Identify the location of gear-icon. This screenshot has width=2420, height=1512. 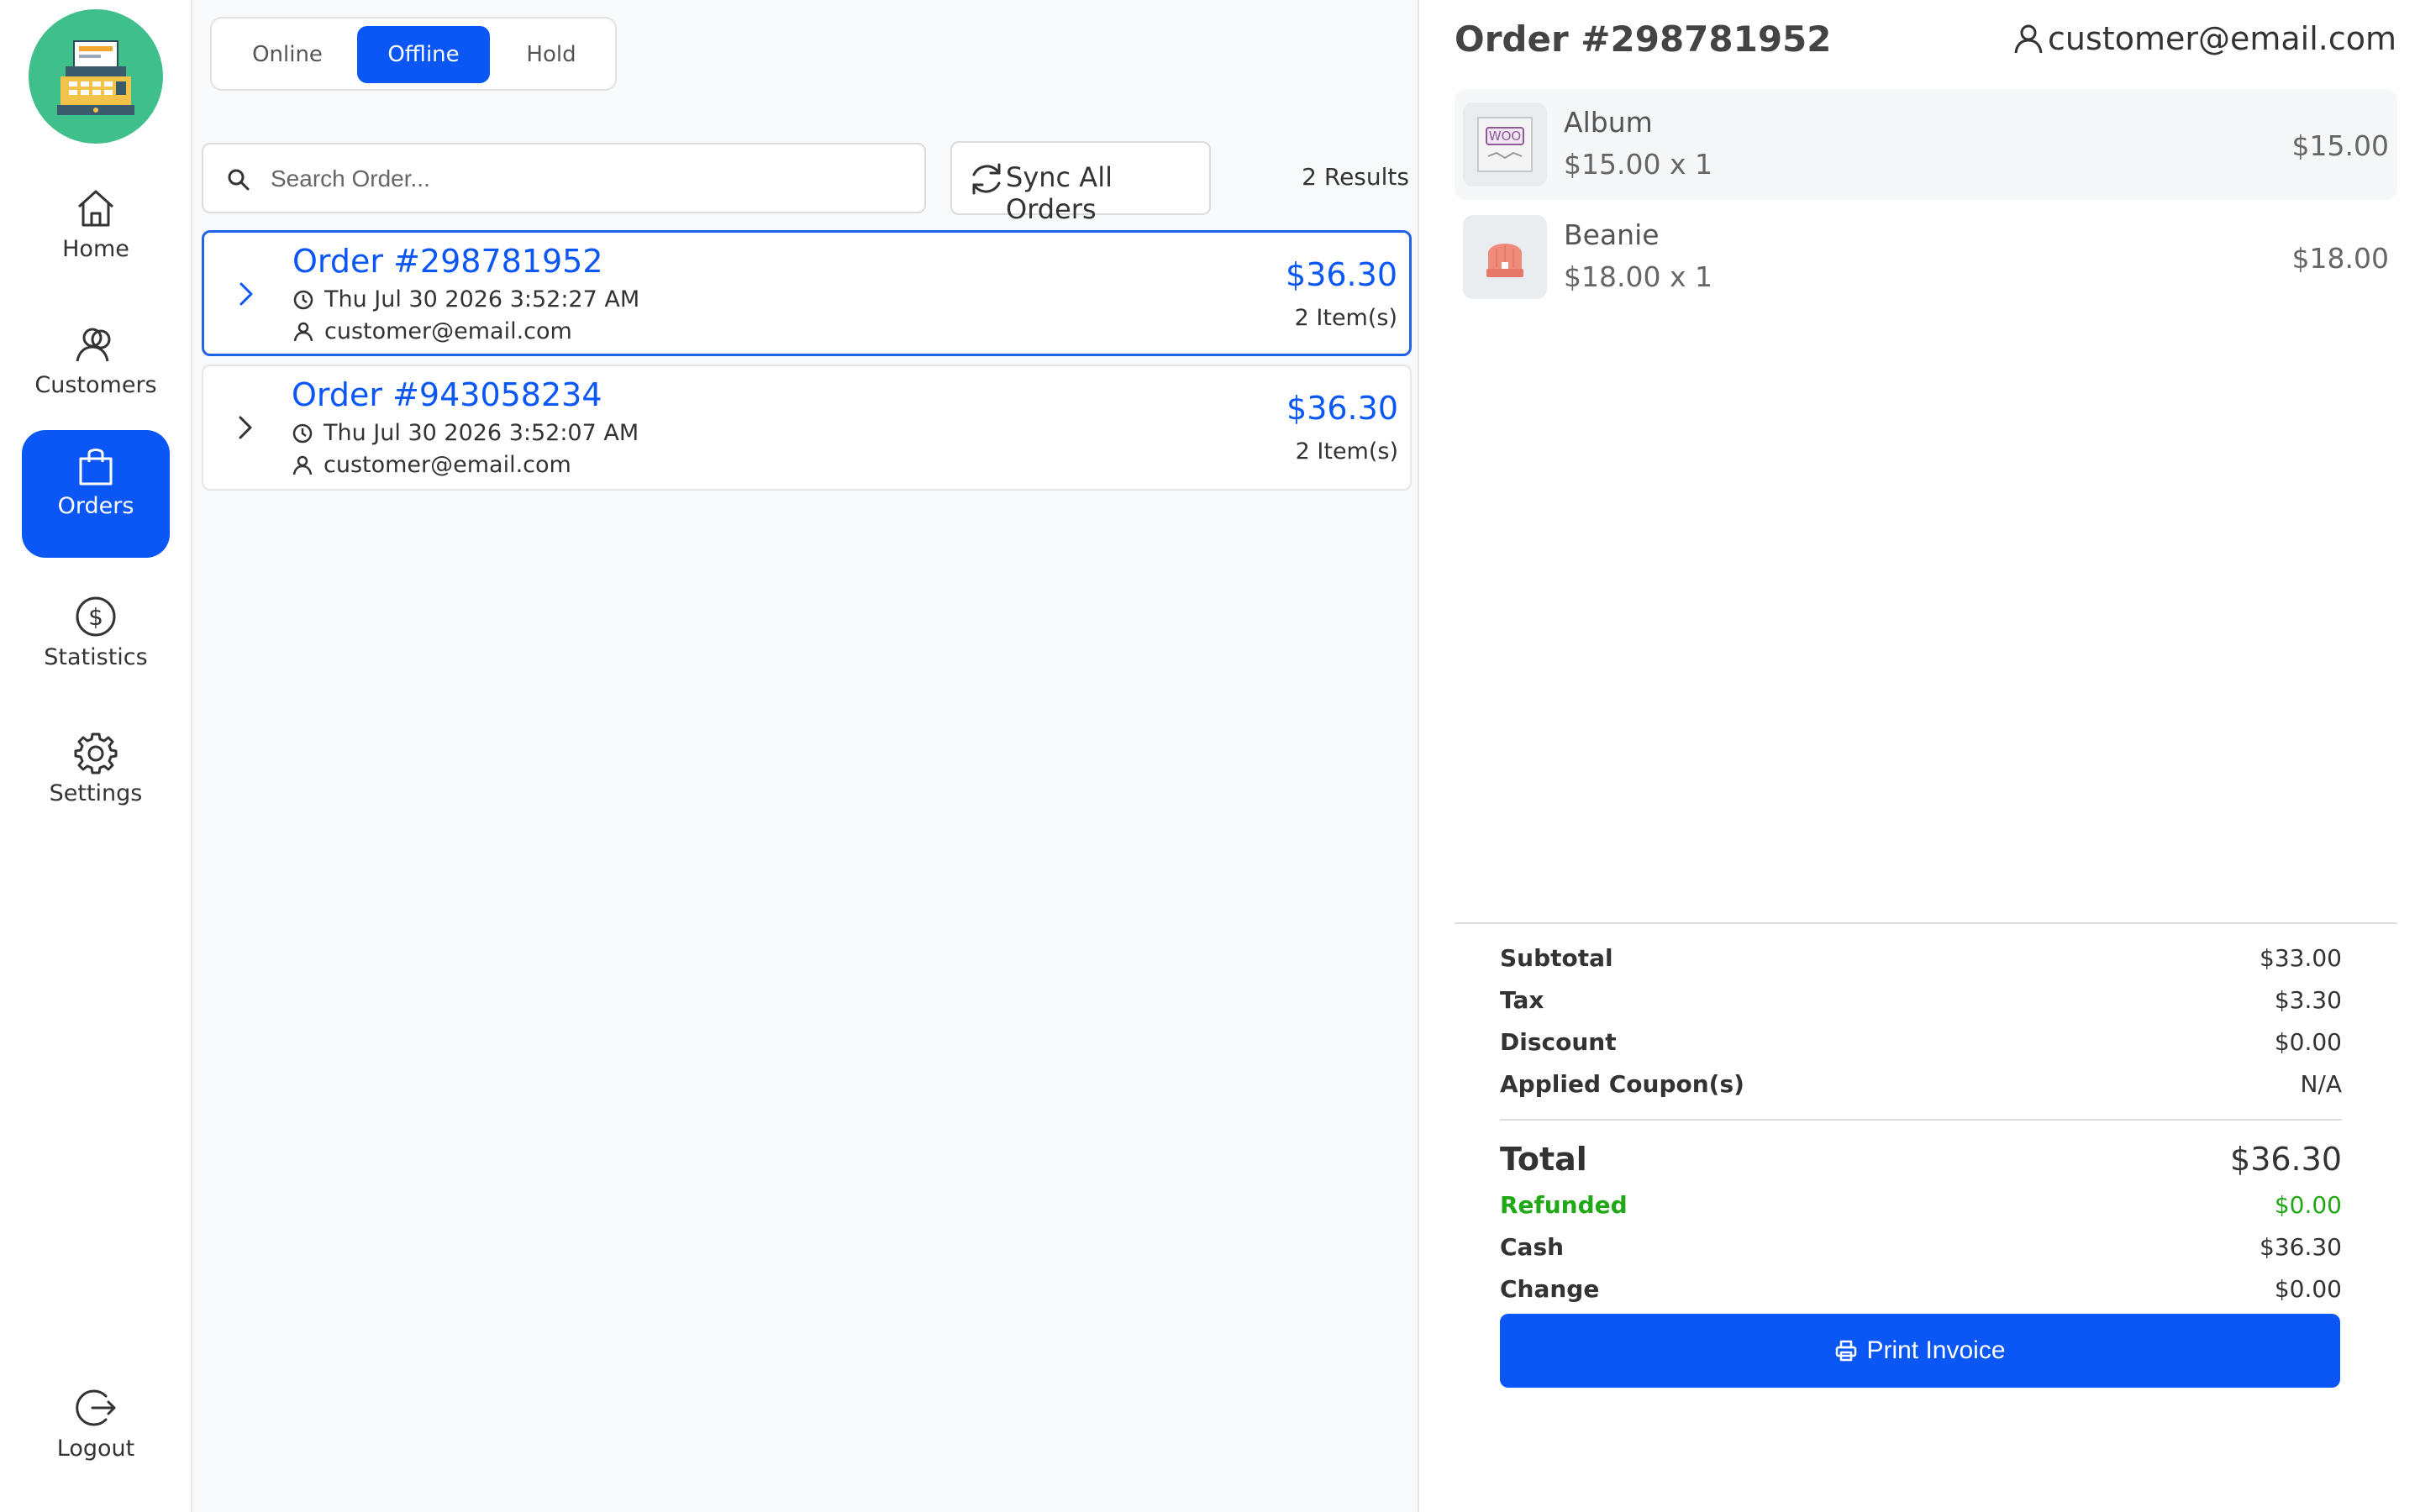
(96, 746).